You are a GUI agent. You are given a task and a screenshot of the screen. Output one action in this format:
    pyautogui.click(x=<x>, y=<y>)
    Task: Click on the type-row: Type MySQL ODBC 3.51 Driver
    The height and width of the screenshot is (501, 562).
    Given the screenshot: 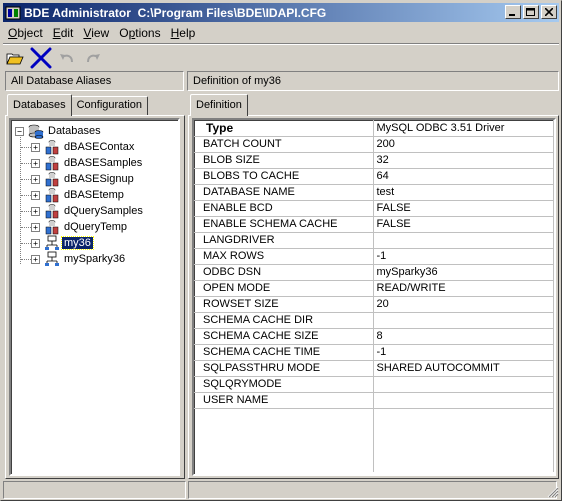 What is the action you would take?
    pyautogui.click(x=374, y=128)
    